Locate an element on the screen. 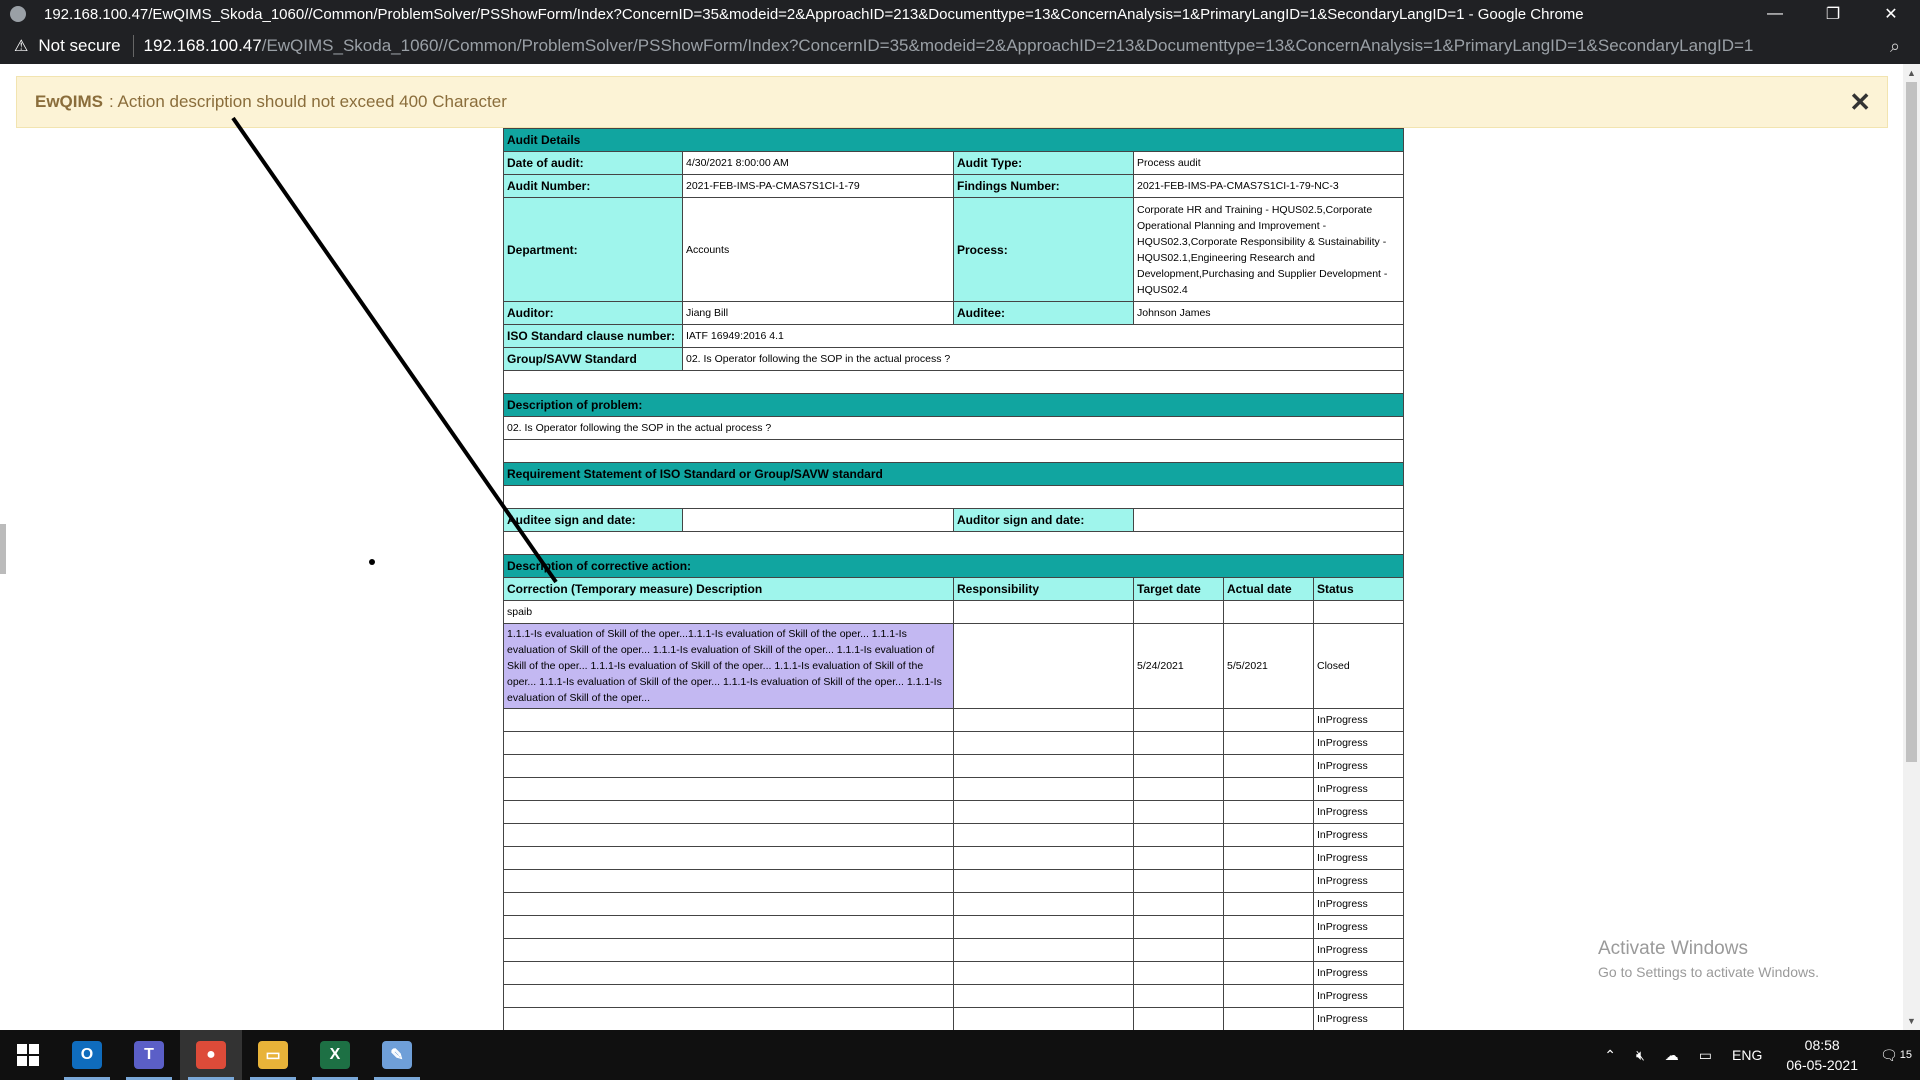 The image size is (1920, 1080). teams-taskbar-button: T is located at coordinates (149, 1055).